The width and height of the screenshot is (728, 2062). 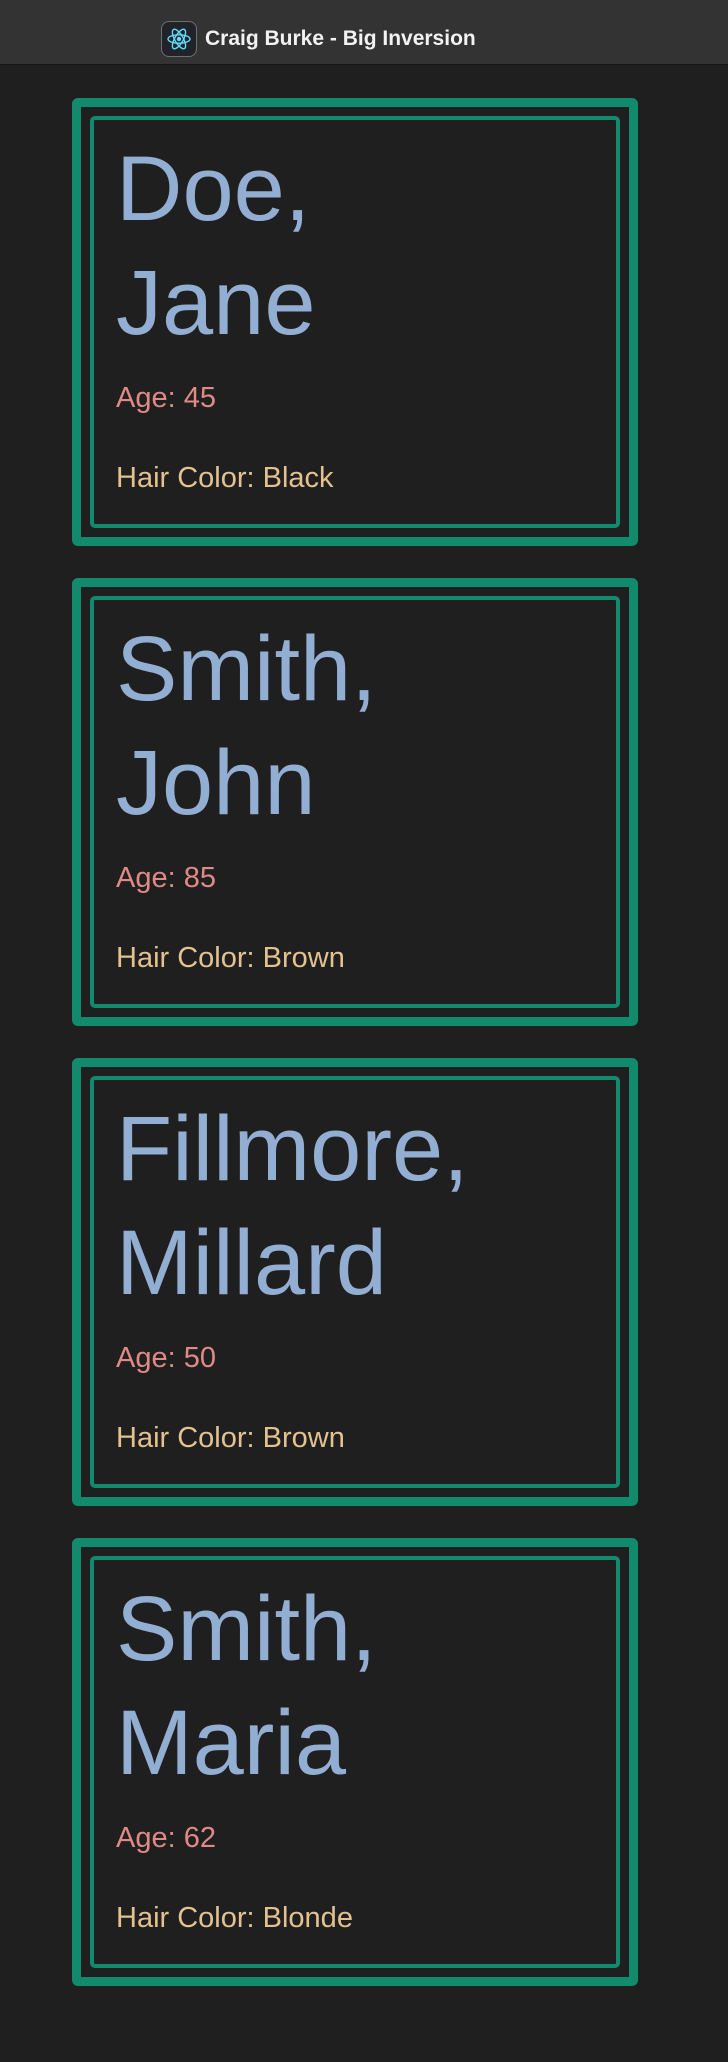 What do you see at coordinates (366, 1206) in the screenshot?
I see `person-name: Fillmore, Millard` at bounding box center [366, 1206].